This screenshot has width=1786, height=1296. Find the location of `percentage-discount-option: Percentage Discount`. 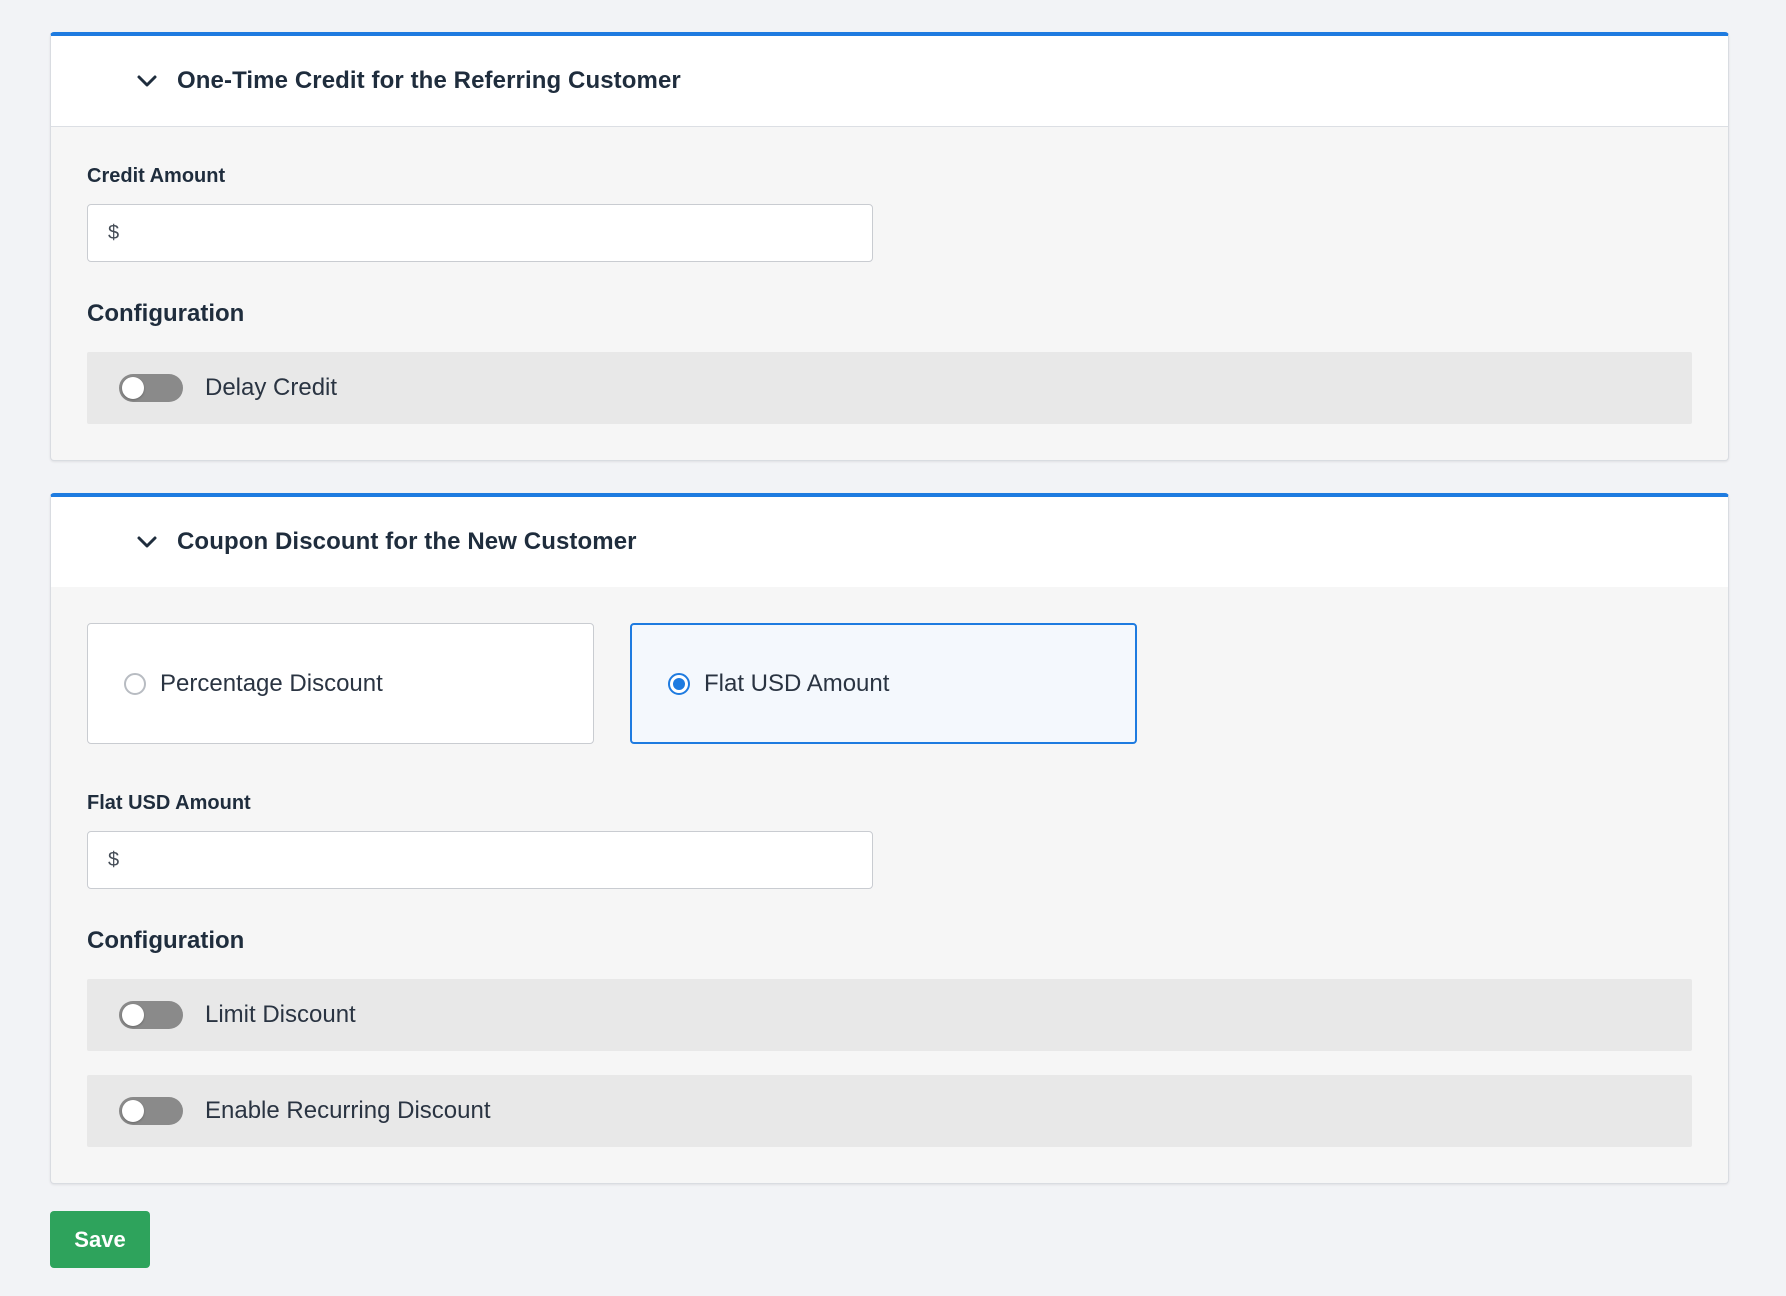

percentage-discount-option: Percentage Discount is located at coordinates (340, 683).